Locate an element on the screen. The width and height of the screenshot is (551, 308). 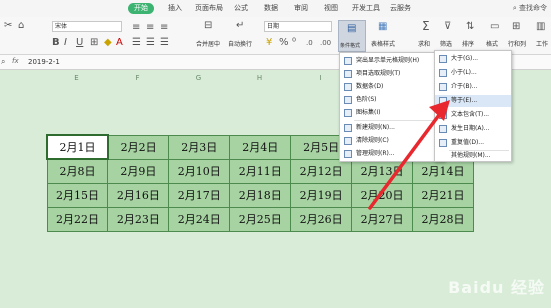
watermark: Baidu 经验 is located at coordinates (496, 287).